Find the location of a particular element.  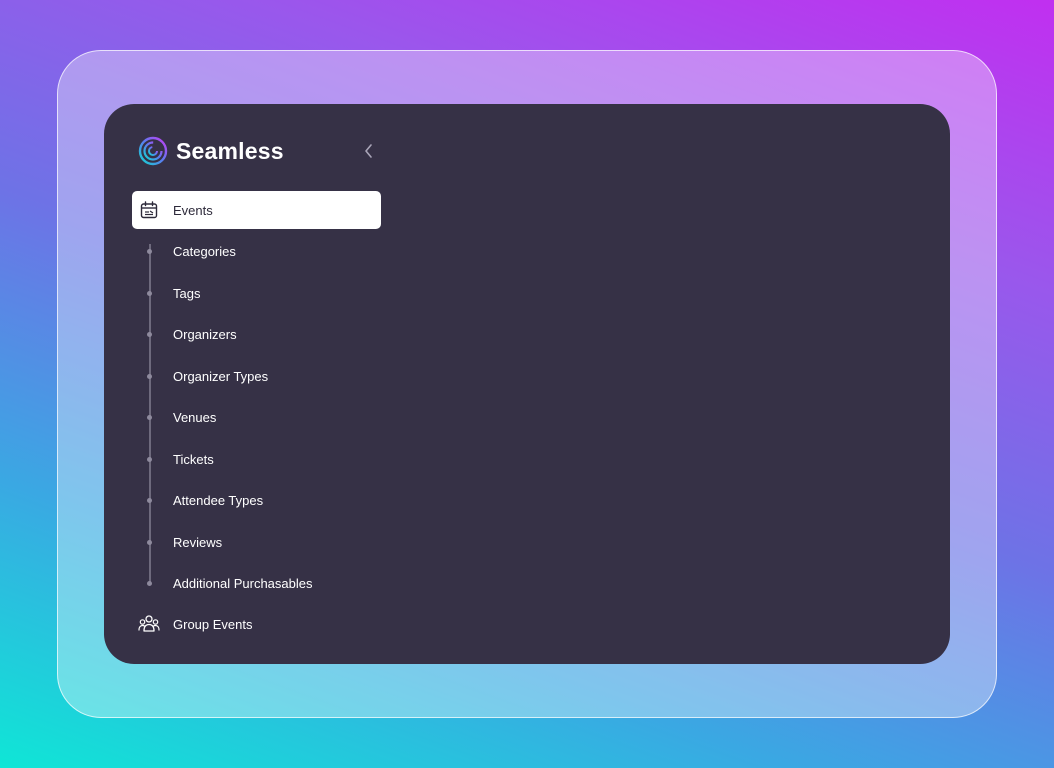

sidebar-item-label: Group Events is located at coordinates (213, 624).